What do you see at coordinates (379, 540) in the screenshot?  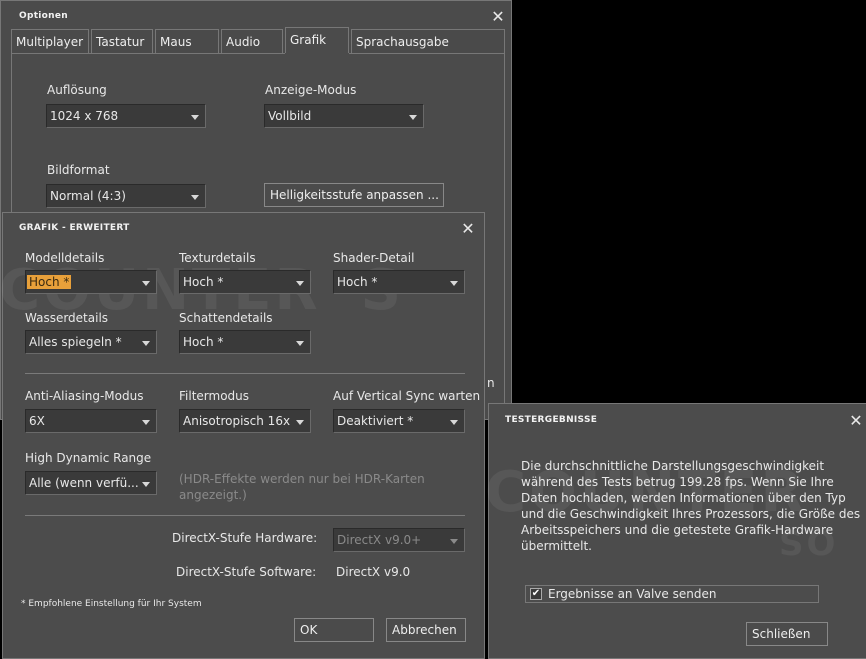 I see `dx-hw-value: DirectX v9.0+` at bounding box center [379, 540].